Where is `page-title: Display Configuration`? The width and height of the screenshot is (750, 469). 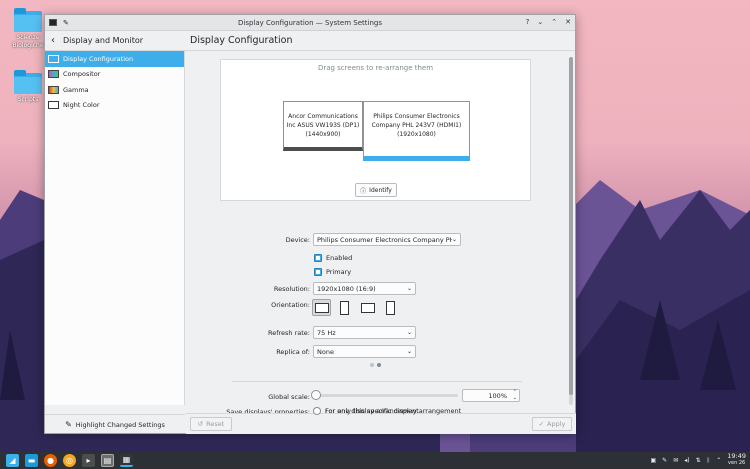
page-title: Display Configuration is located at coordinates (241, 40).